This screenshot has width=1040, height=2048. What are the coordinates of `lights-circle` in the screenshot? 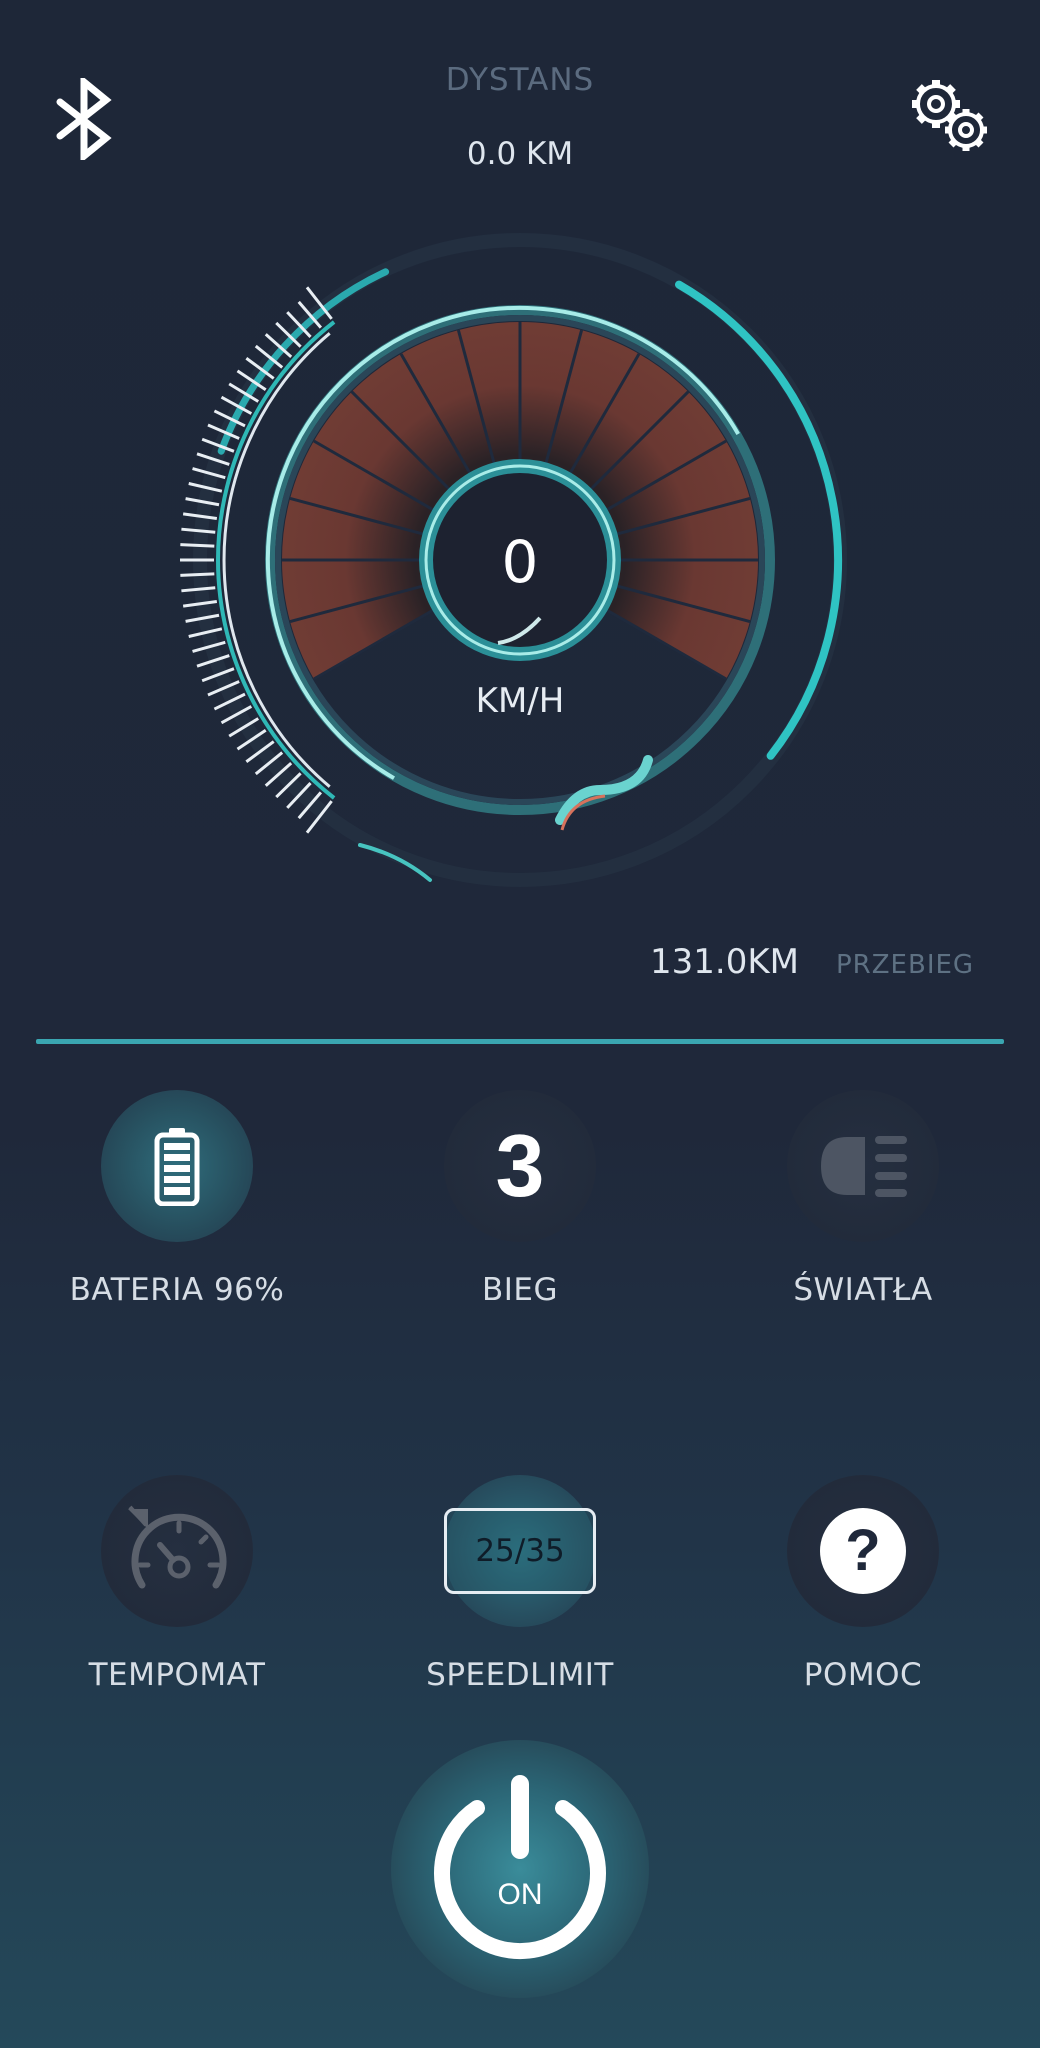 It's located at (863, 1166).